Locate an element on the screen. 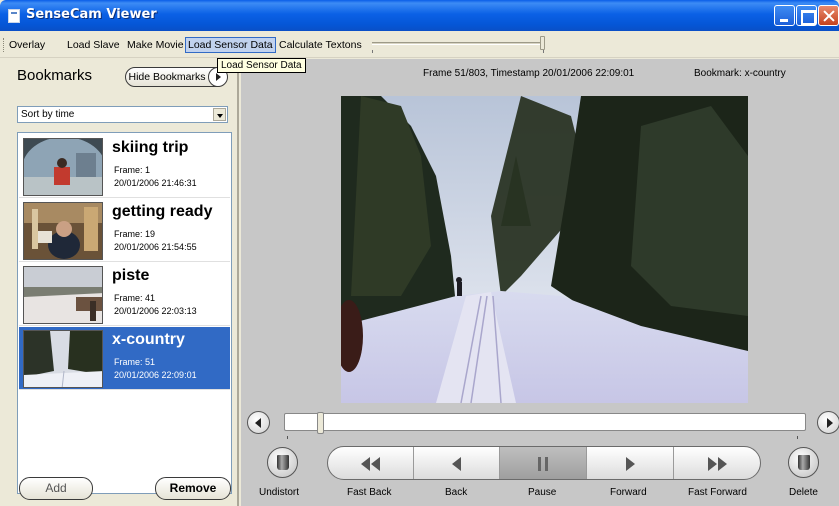 The height and width of the screenshot is (506, 839). toolbar-slider-track is located at coordinates (458, 43).